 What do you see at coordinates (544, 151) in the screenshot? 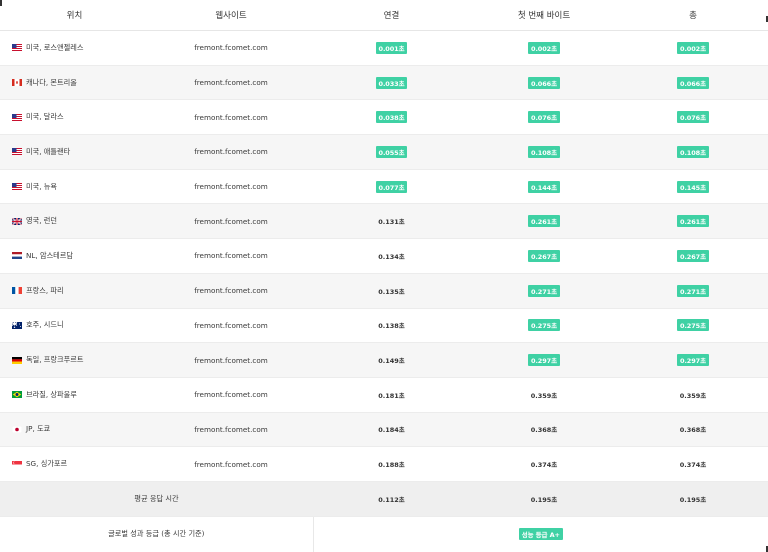
I see `ttfb-value: 0.108초` at bounding box center [544, 151].